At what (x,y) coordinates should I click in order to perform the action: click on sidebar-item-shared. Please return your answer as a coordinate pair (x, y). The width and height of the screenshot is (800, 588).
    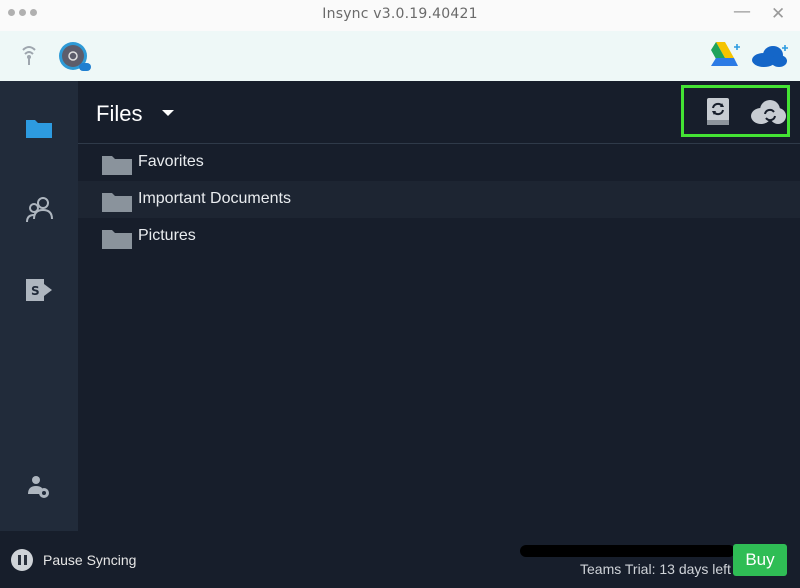
    Looking at the image, I should click on (39, 210).